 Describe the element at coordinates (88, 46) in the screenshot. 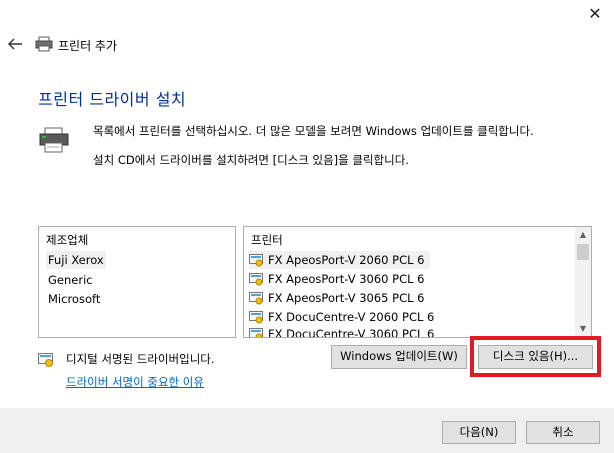

I see `window-title: 프린터 추가` at that location.